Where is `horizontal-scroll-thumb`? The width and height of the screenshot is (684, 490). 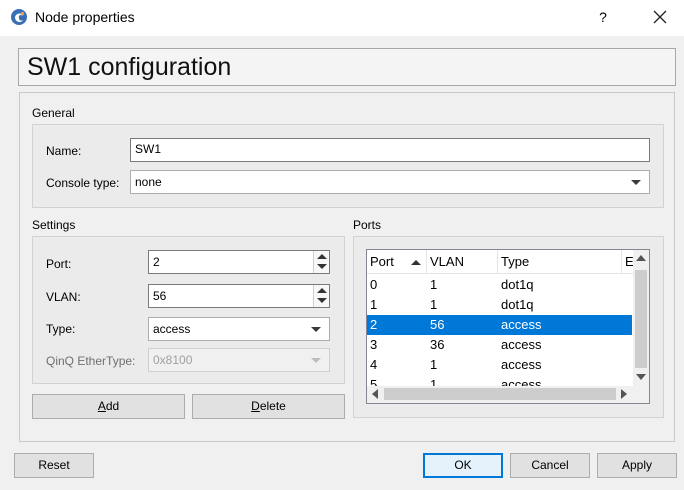
horizontal-scroll-thumb is located at coordinates (500, 394).